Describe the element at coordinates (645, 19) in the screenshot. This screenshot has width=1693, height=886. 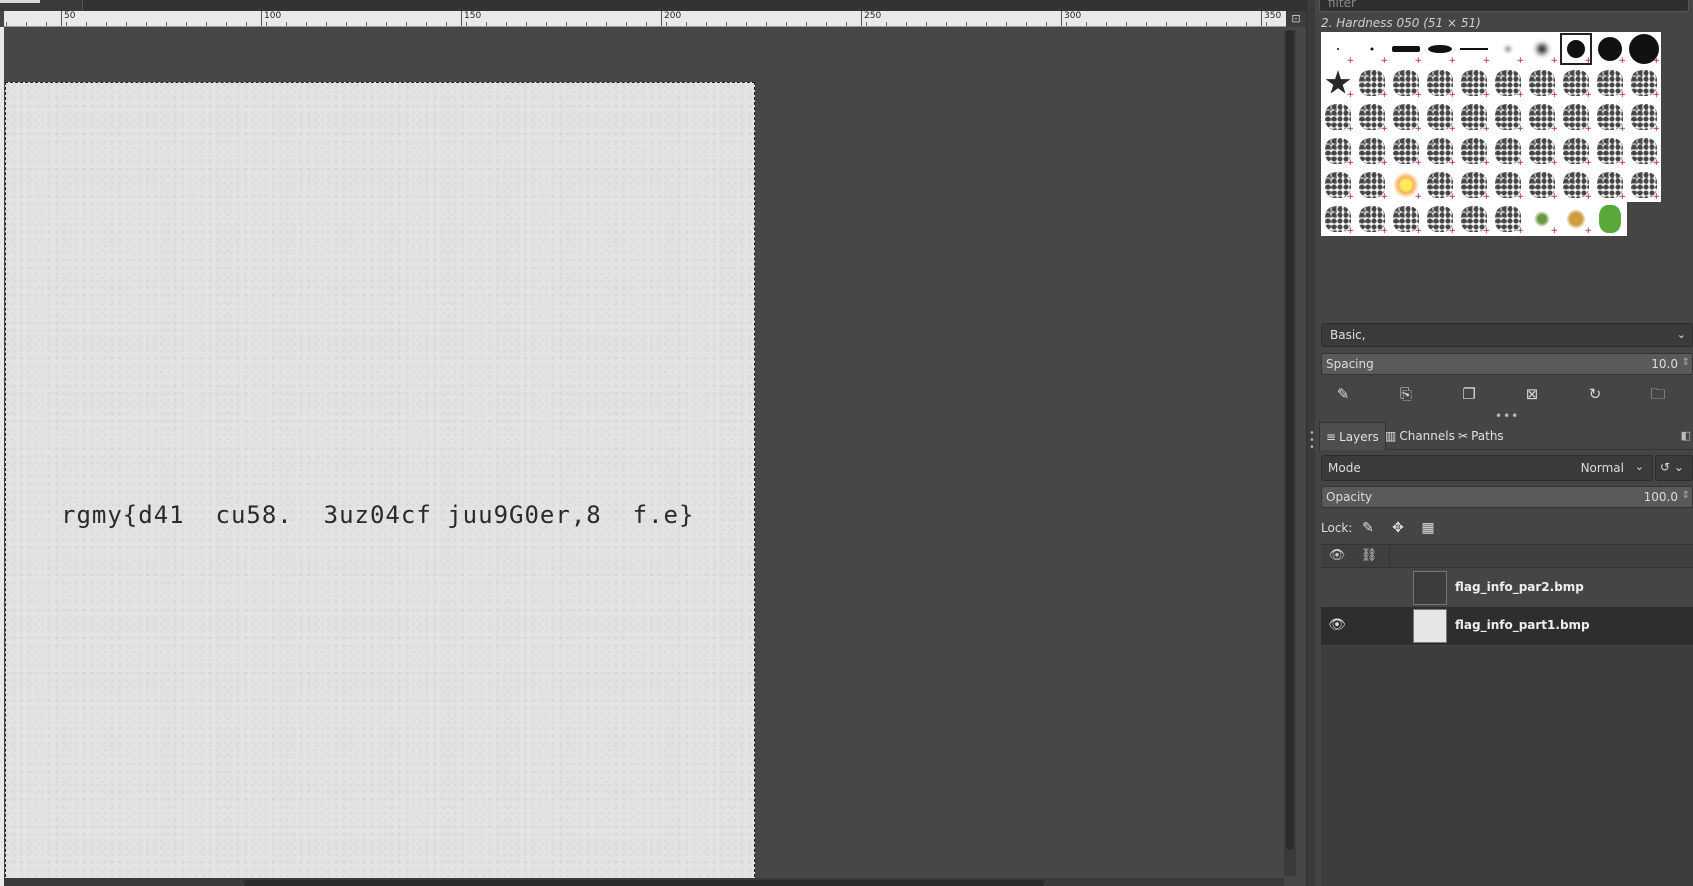
I see `horizontal-ruler: 50100150200250300350400450500550600650` at that location.